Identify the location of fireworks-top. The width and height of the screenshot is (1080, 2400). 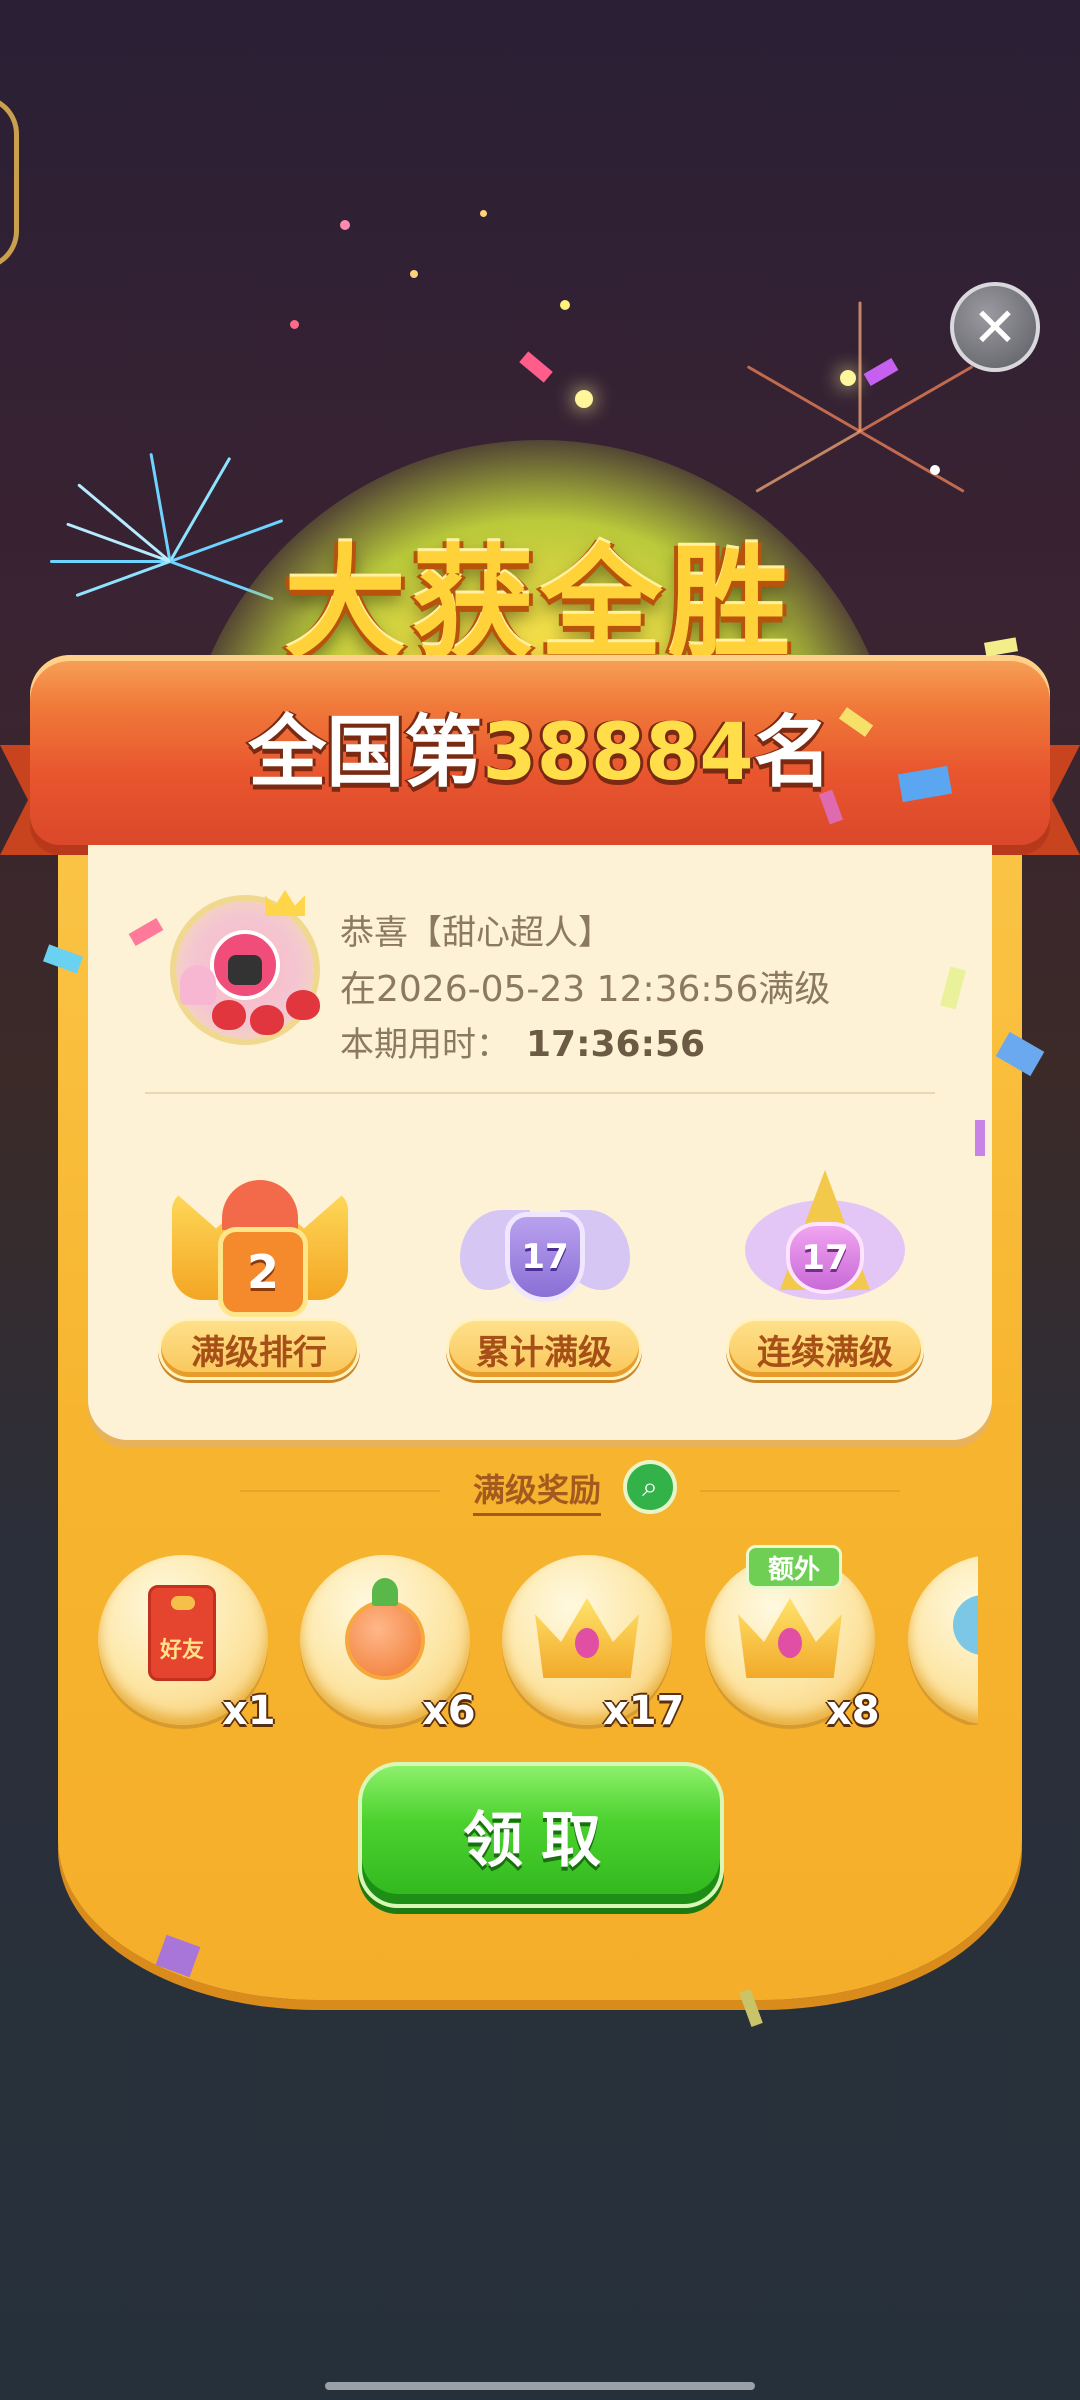
(440, 310).